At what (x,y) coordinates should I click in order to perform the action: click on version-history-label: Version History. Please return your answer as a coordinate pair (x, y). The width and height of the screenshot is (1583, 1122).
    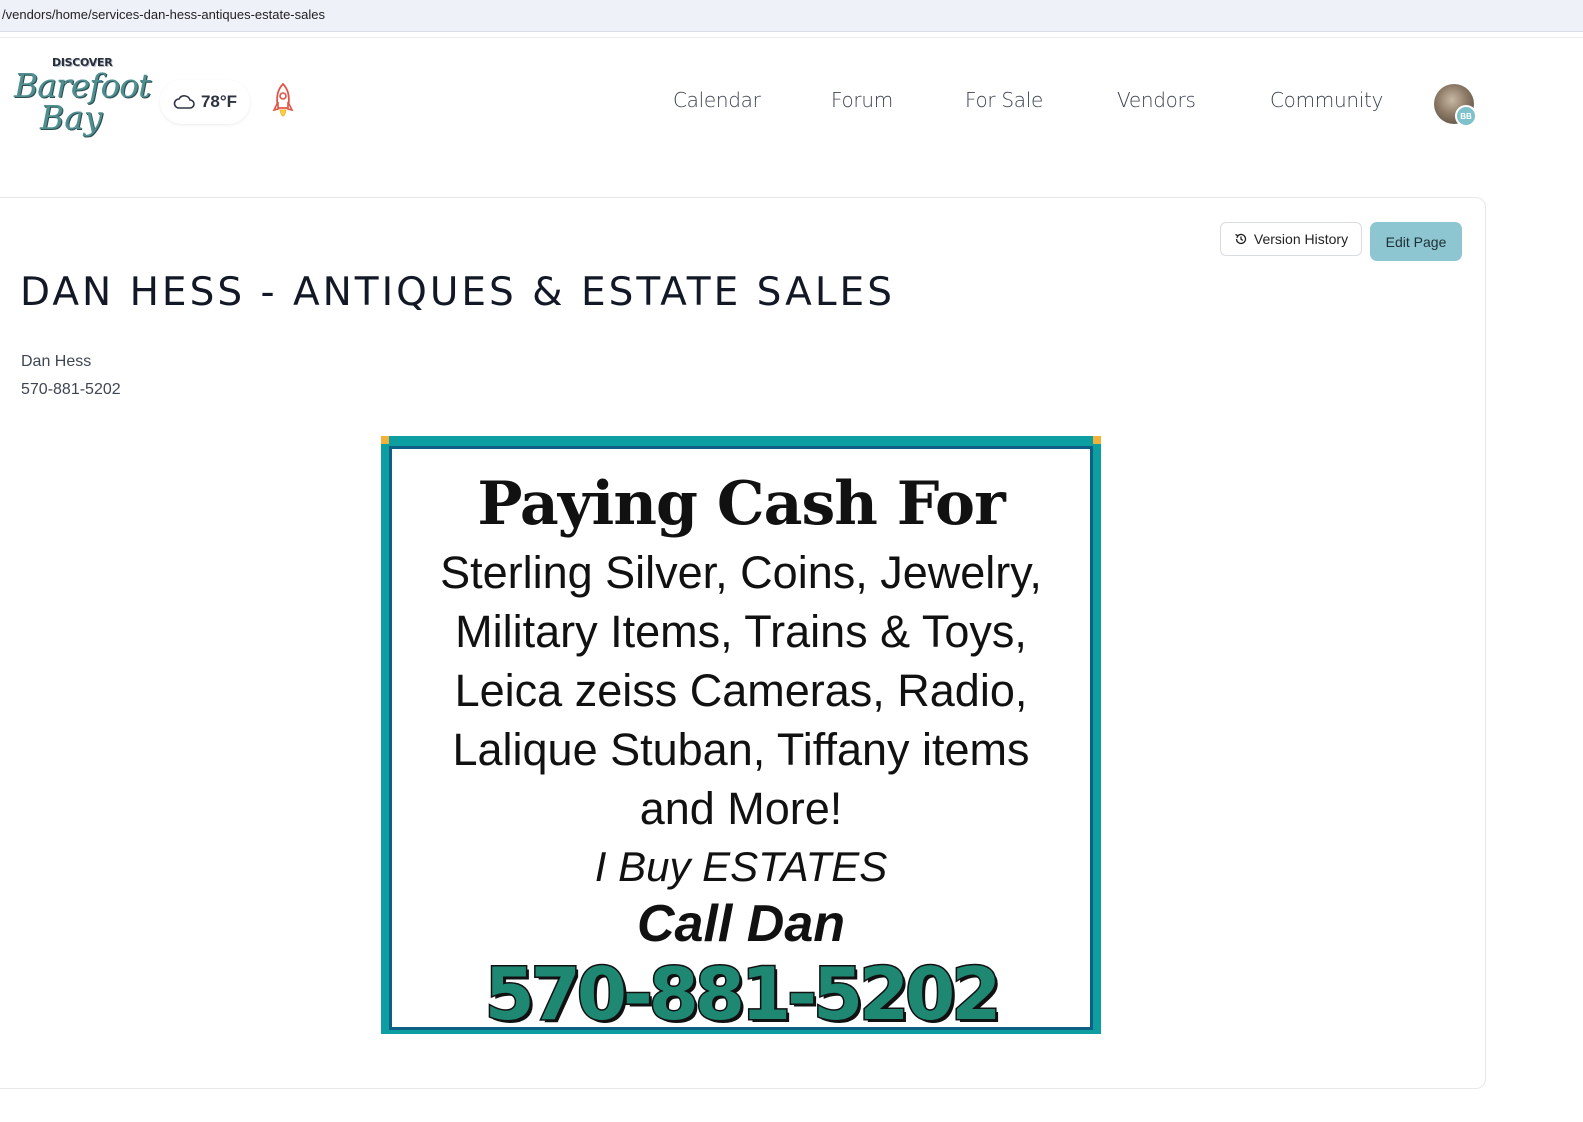
    Looking at the image, I should click on (1301, 239).